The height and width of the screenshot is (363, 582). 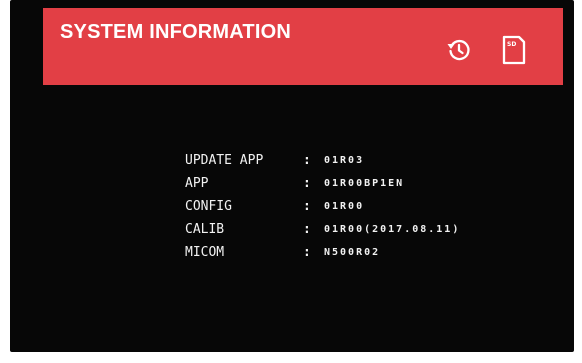 I want to click on info-value: N500R02, so click(x=352, y=252).